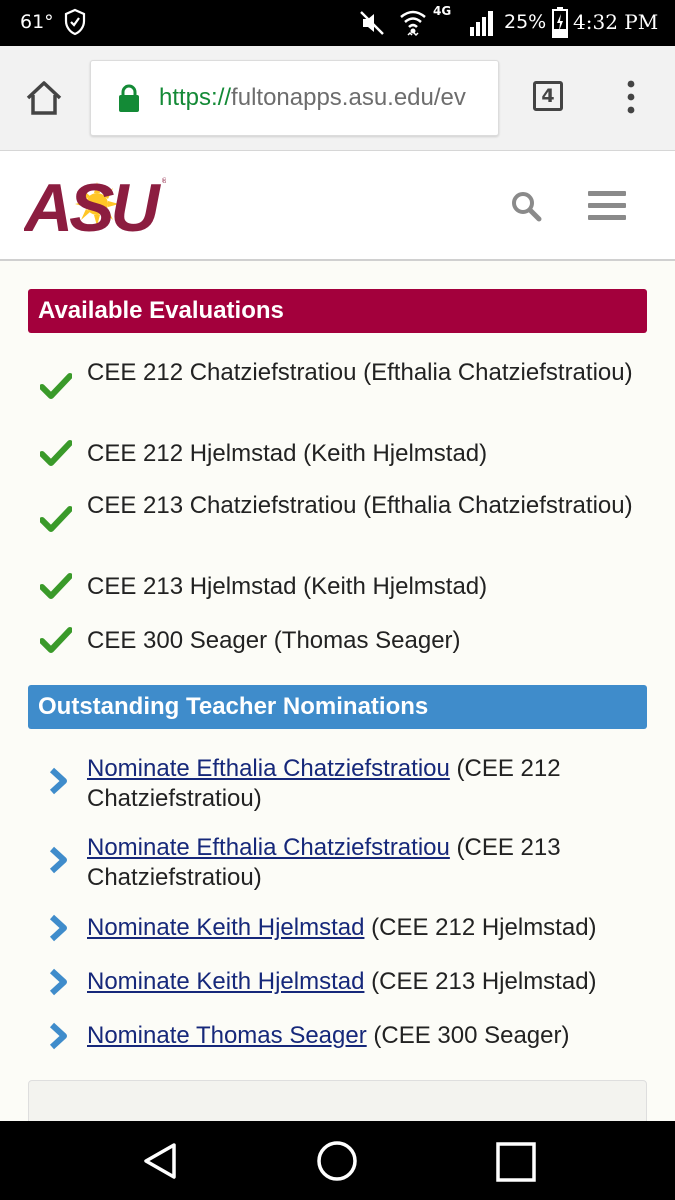  Describe the element at coordinates (631, 97) in the screenshot. I see `more-options-icon` at that location.